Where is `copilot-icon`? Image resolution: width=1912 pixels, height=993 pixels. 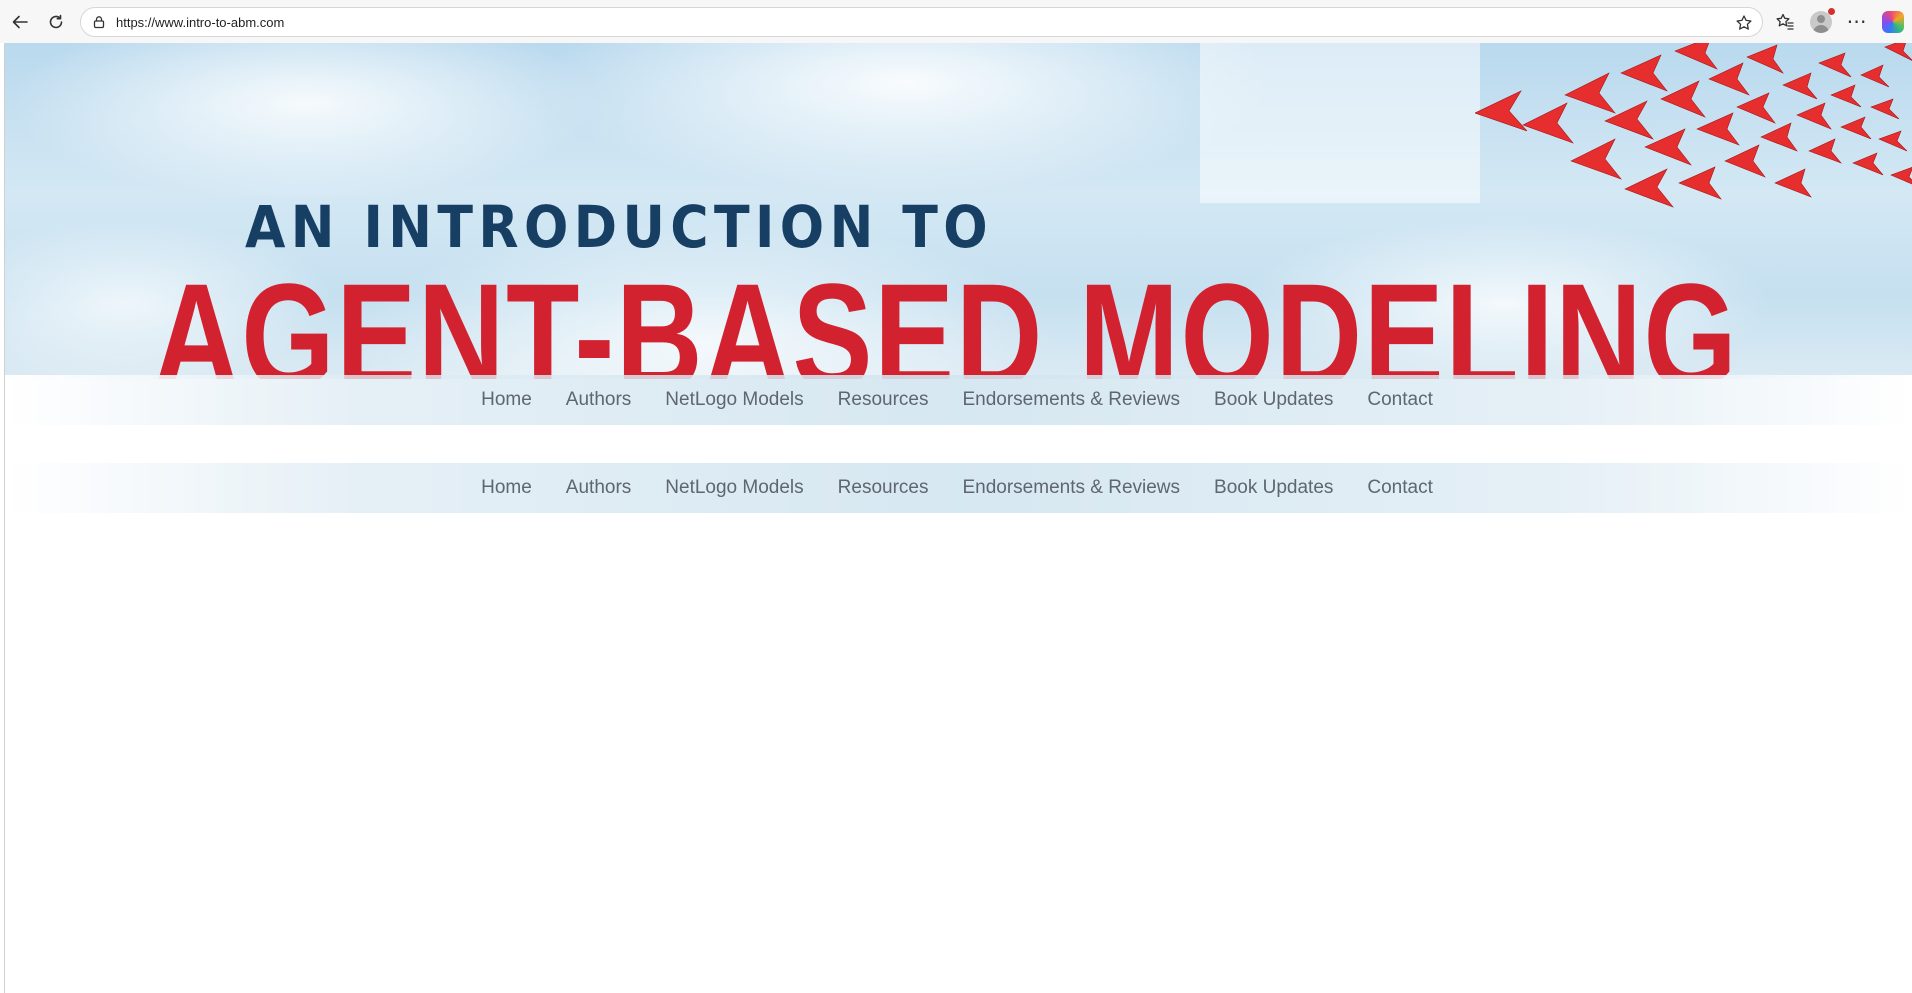 copilot-icon is located at coordinates (1893, 22).